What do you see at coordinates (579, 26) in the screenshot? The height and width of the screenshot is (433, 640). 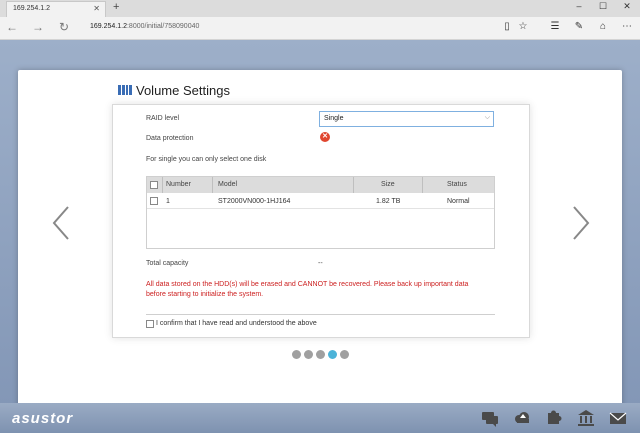 I see `web-note-icon: ✎` at bounding box center [579, 26].